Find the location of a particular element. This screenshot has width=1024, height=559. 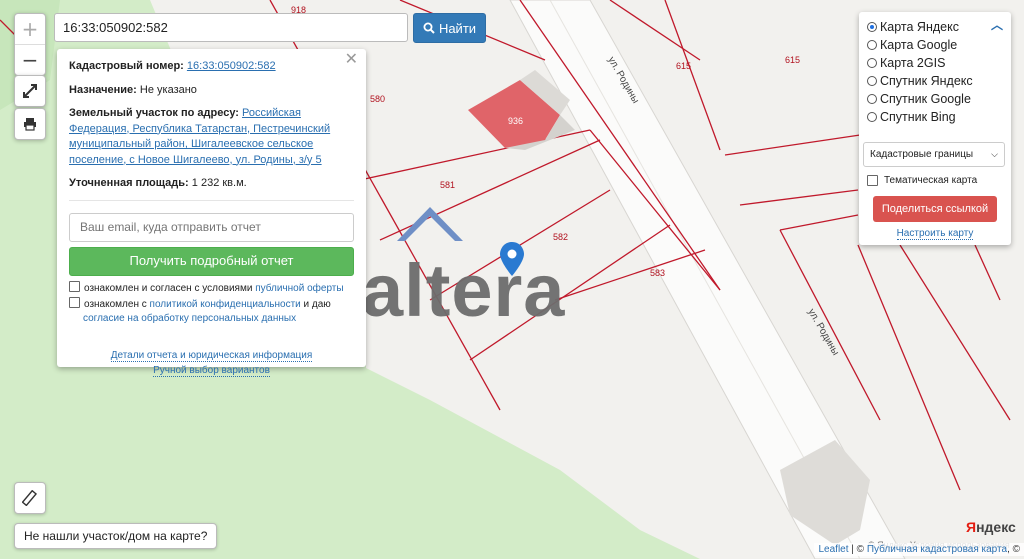

parcel-number: 580 is located at coordinates (377, 99).